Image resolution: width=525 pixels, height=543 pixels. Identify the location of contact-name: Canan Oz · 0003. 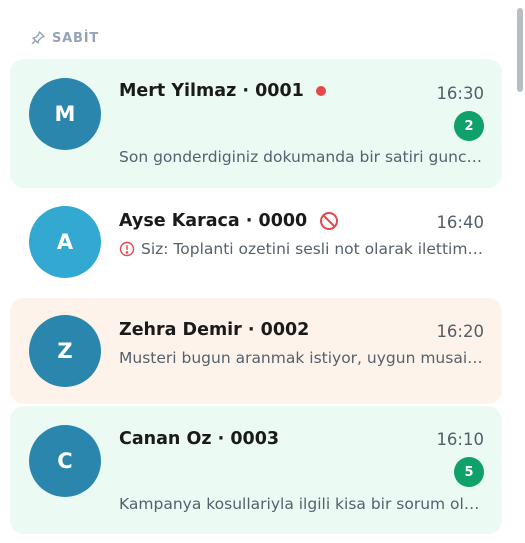
(199, 439).